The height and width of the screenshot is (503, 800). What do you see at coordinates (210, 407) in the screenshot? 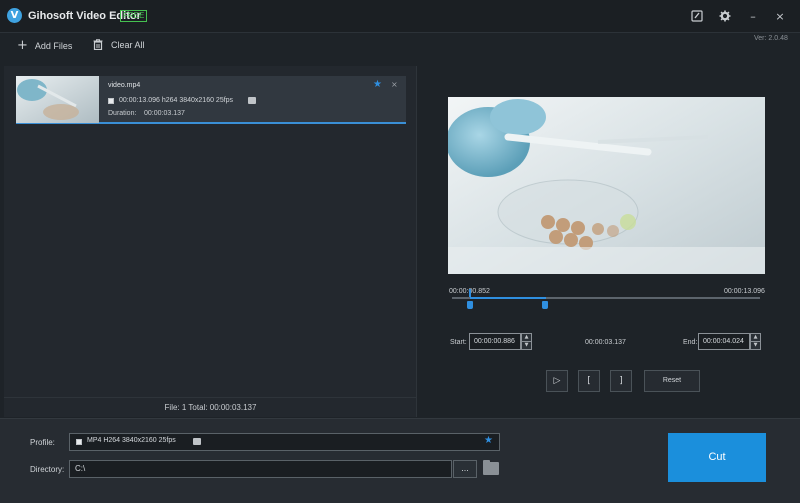
I see `file-summary: File: 1 Total: 00:00:03.137` at bounding box center [210, 407].